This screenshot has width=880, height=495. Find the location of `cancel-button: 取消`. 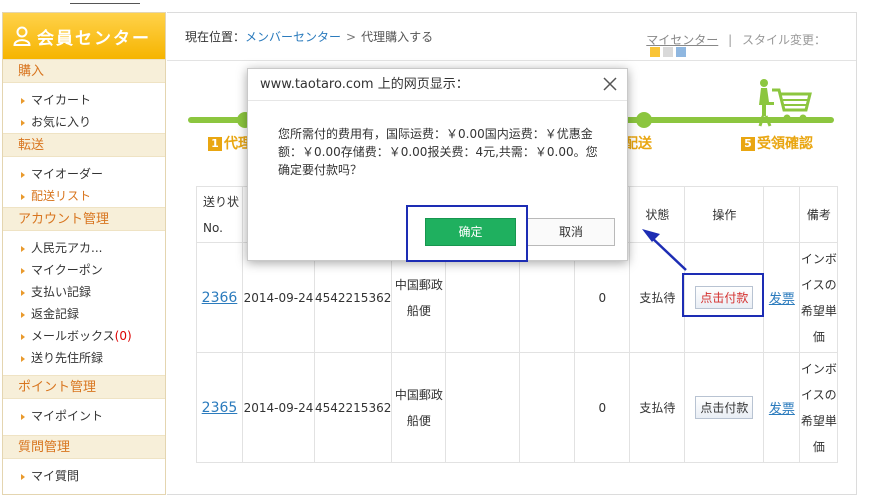

cancel-button: 取消 is located at coordinates (571, 232).